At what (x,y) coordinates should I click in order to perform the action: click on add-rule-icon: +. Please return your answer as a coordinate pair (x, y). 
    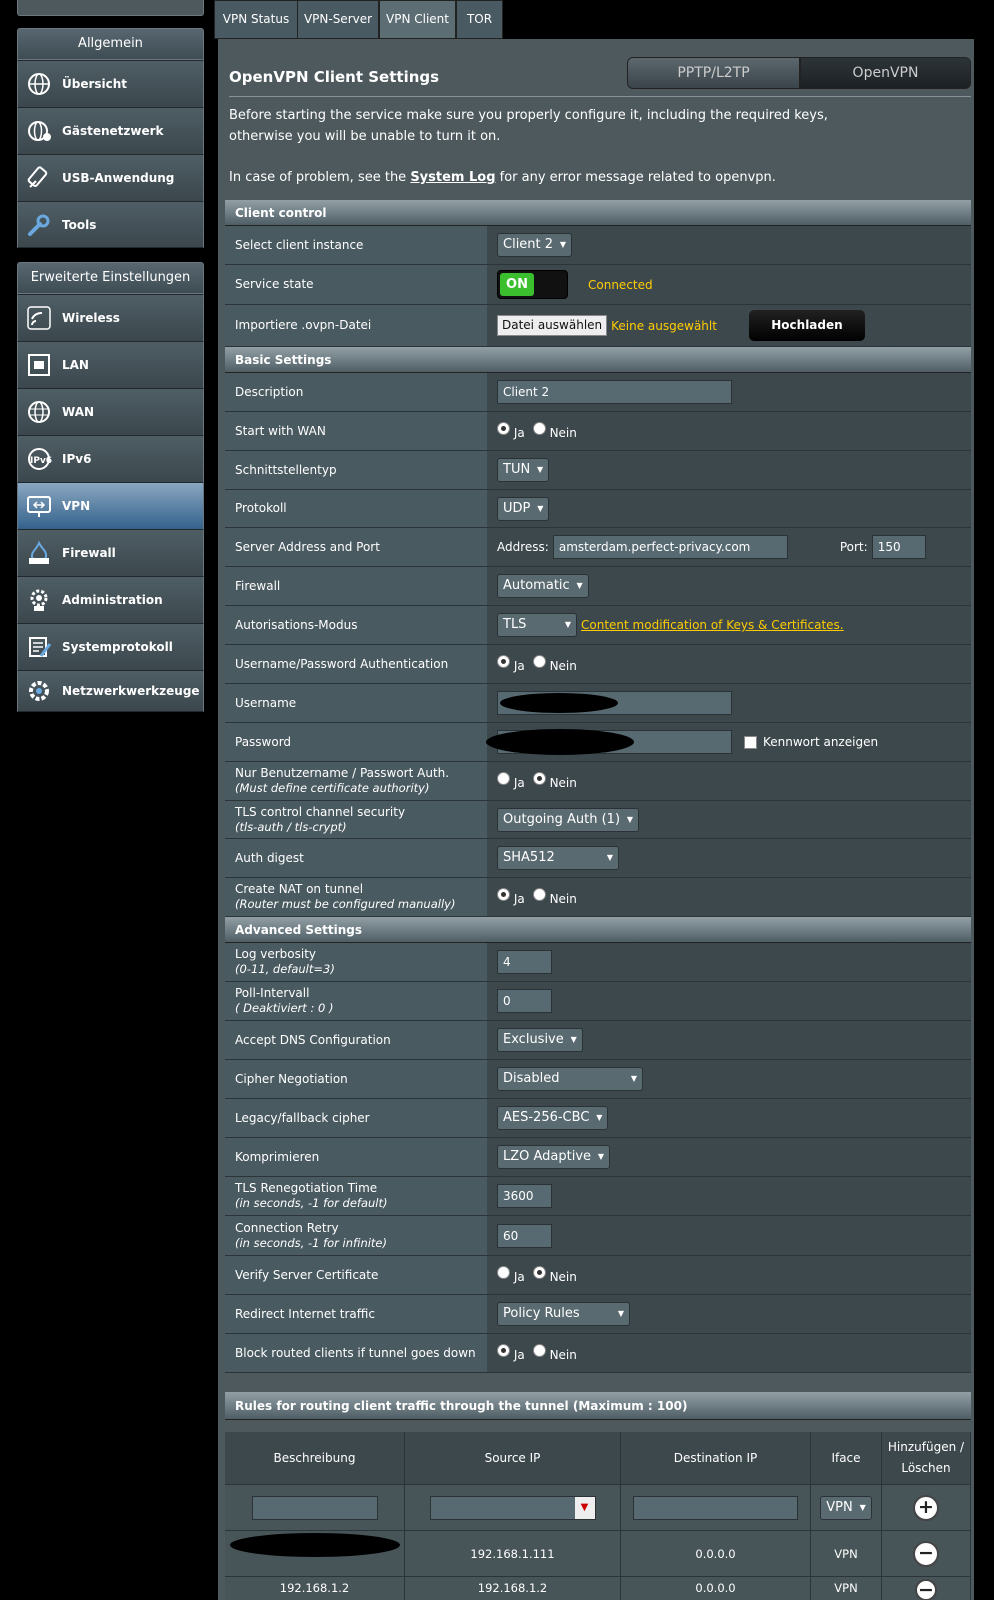
    Looking at the image, I should click on (926, 1507).